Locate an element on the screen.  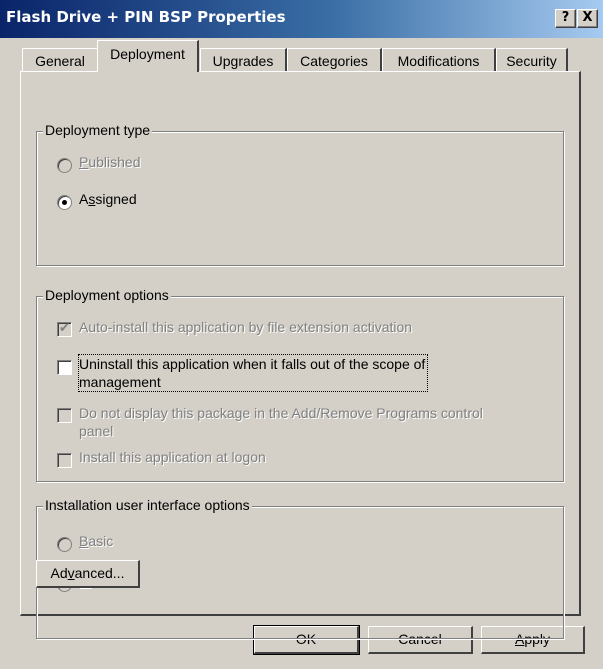
basic-label: Basic is located at coordinates (96, 541).